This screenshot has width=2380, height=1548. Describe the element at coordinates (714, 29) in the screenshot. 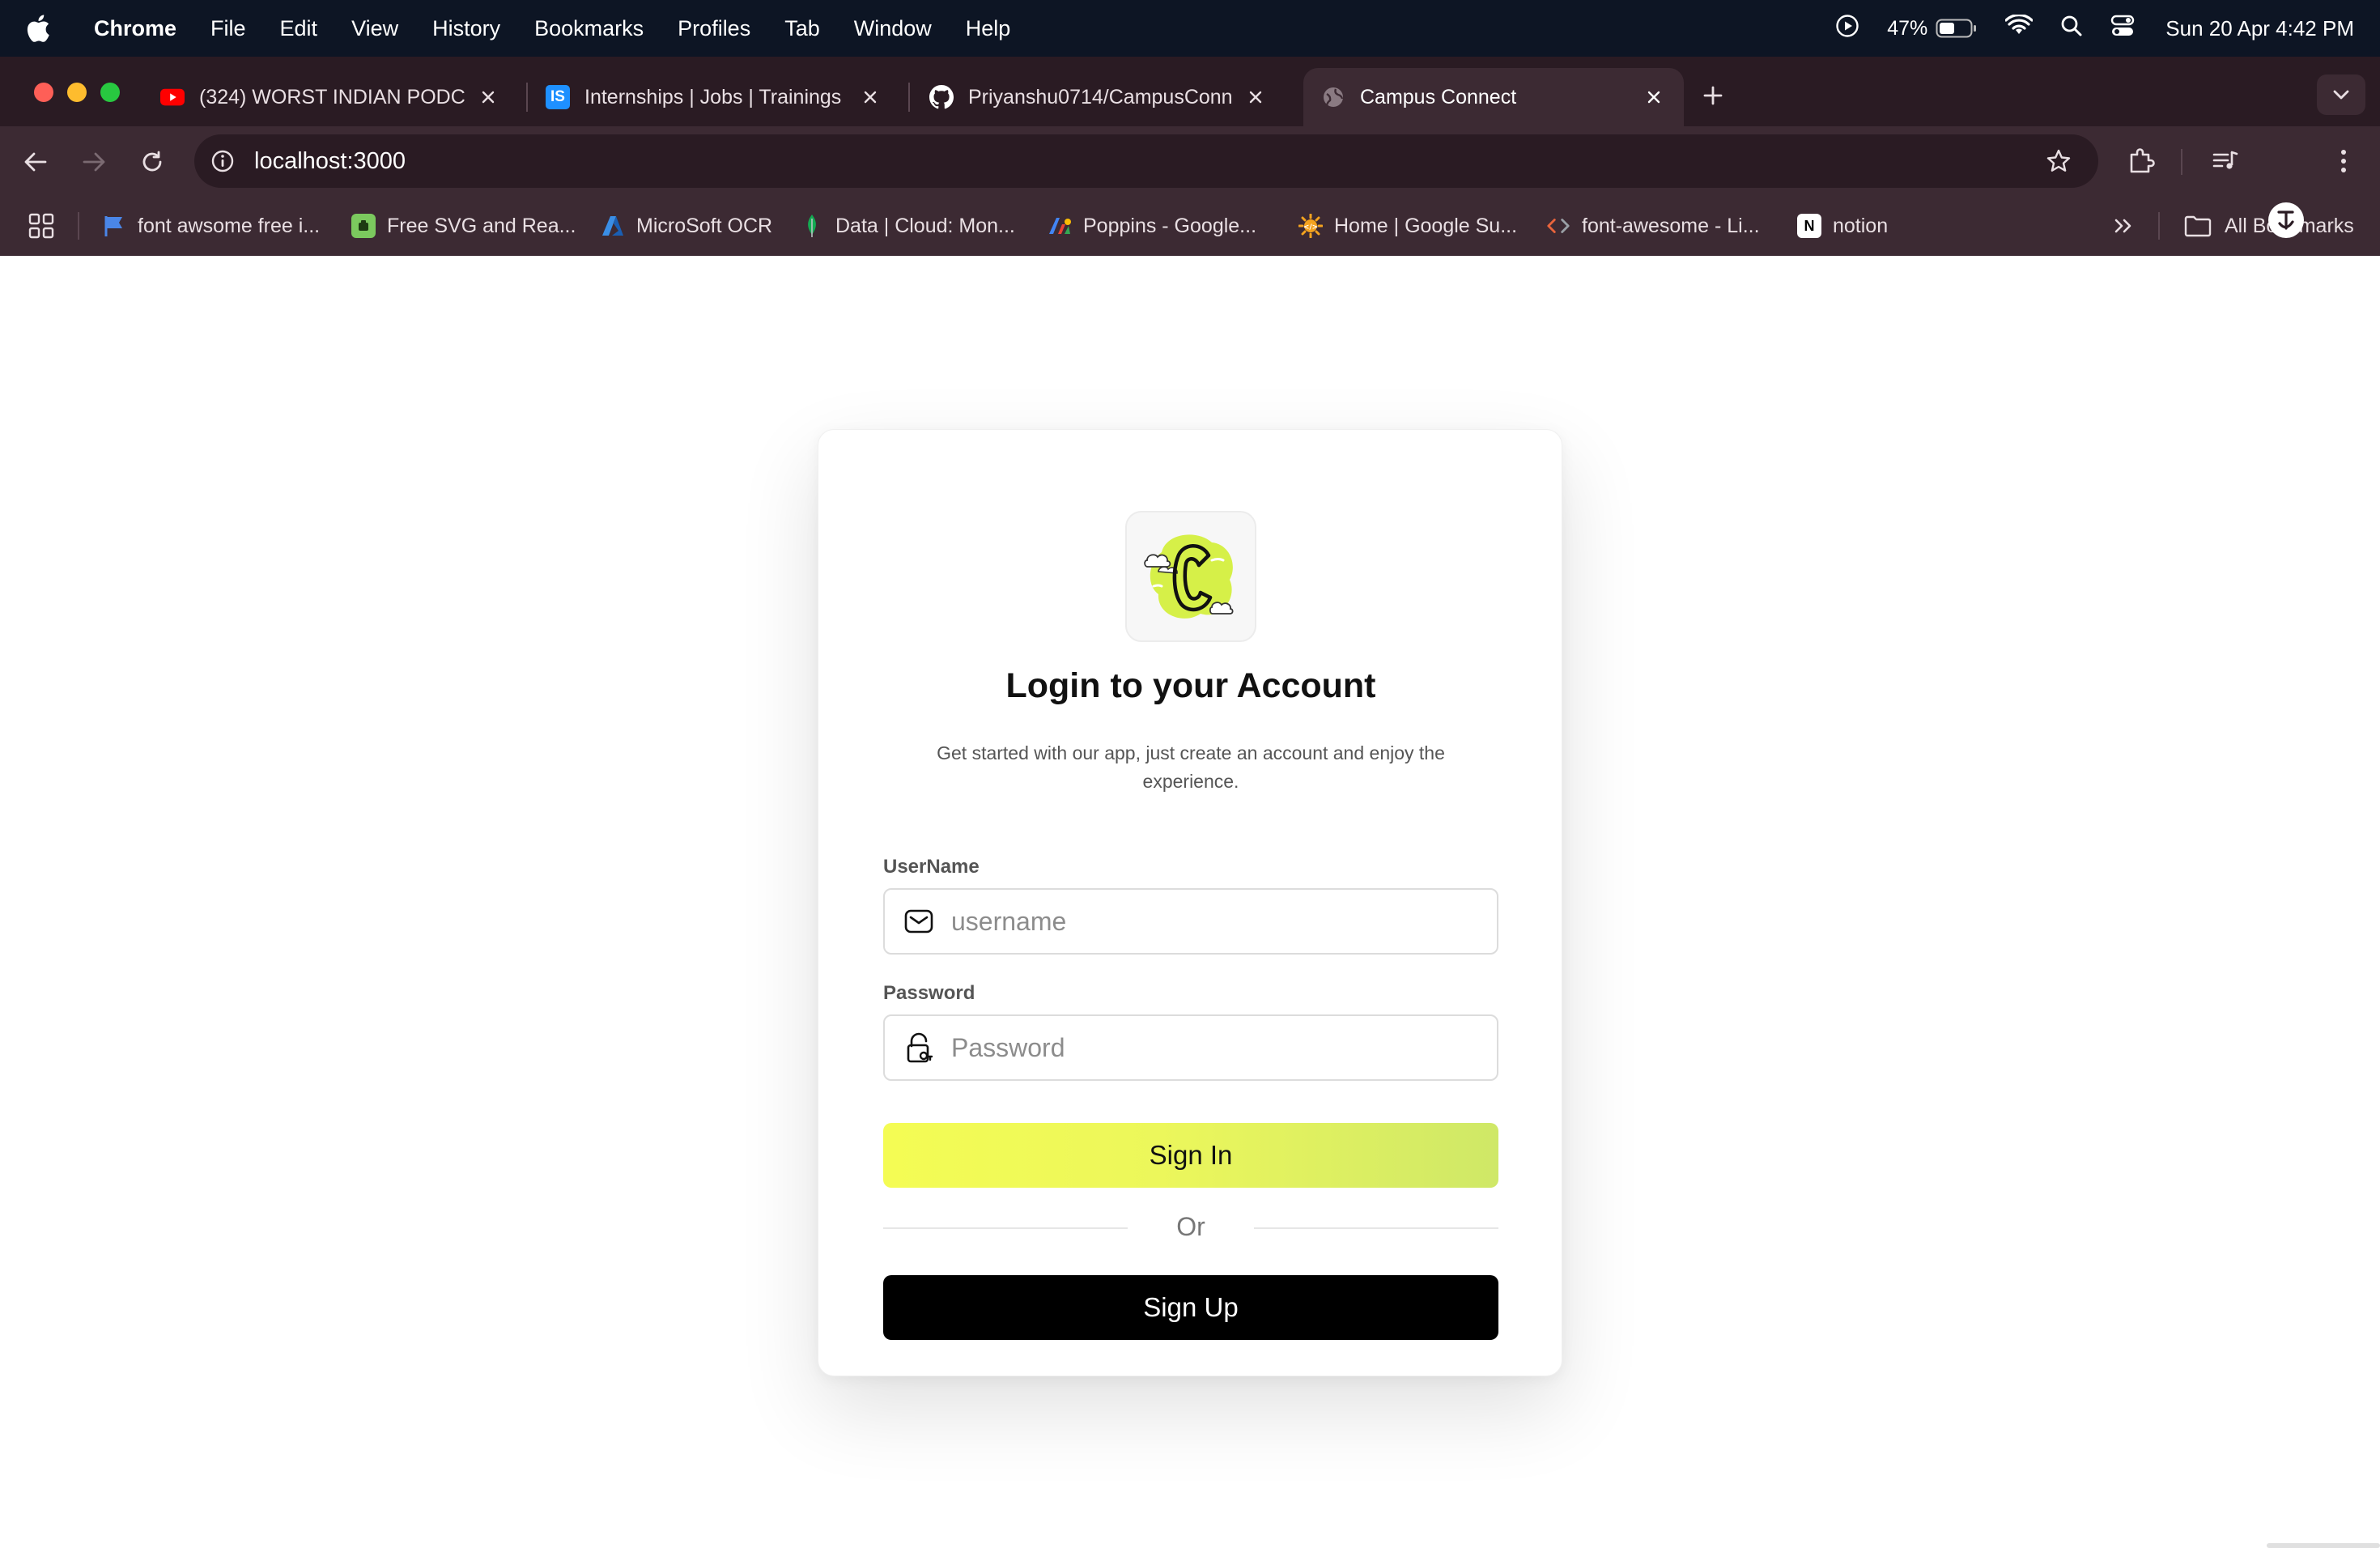

I see `menu-profiles: Profiles` at that location.